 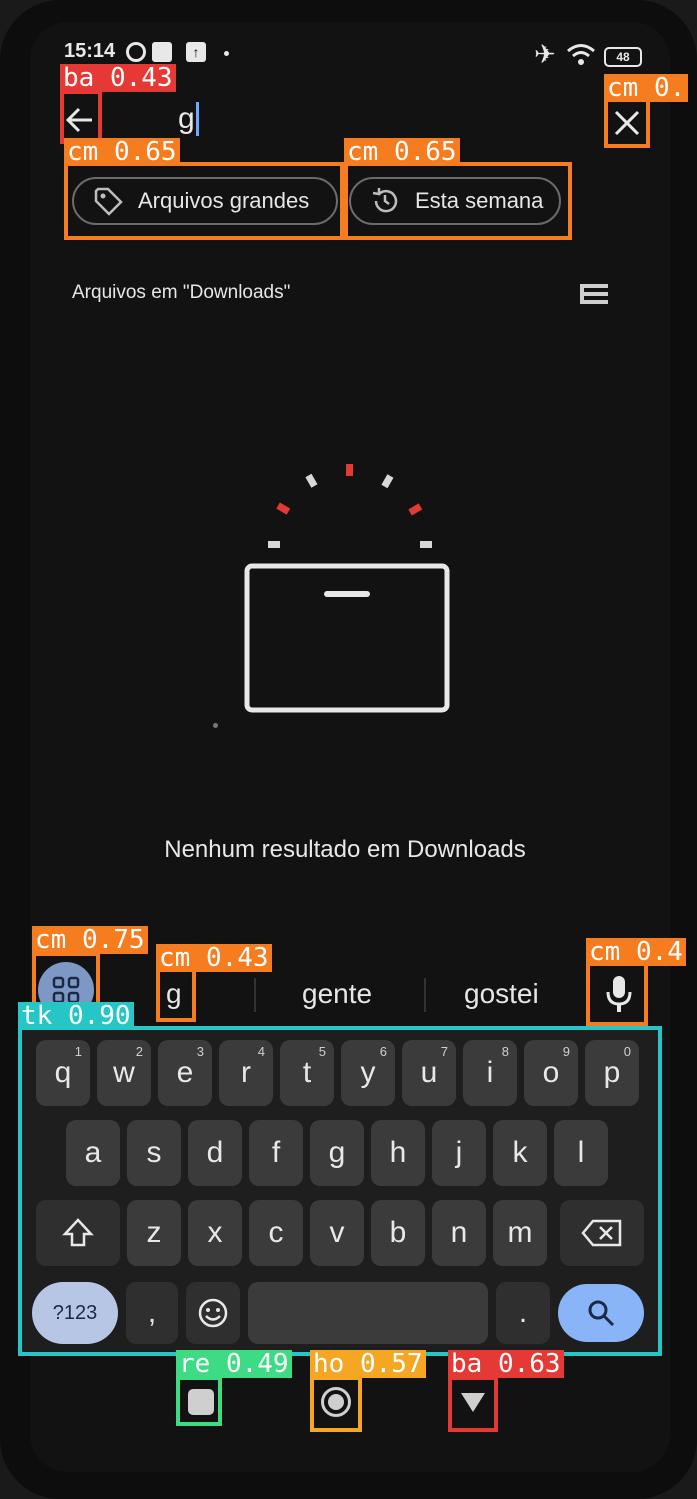 What do you see at coordinates (501, 994) in the screenshot?
I see `suggestion-item: gostei` at bounding box center [501, 994].